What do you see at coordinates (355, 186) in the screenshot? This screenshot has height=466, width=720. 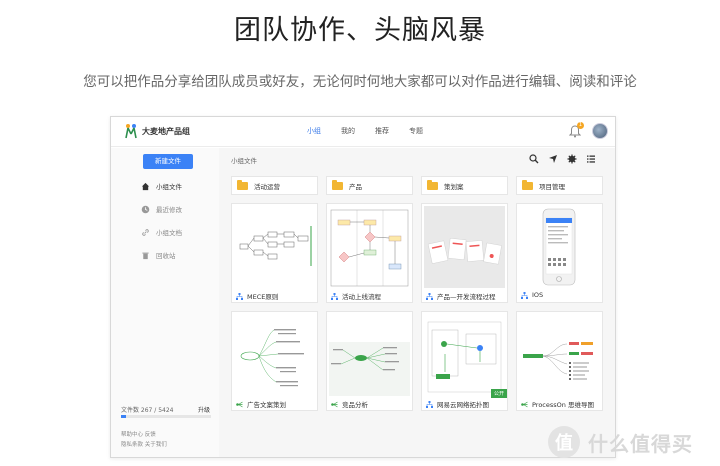 I see `folder-label: 产品` at bounding box center [355, 186].